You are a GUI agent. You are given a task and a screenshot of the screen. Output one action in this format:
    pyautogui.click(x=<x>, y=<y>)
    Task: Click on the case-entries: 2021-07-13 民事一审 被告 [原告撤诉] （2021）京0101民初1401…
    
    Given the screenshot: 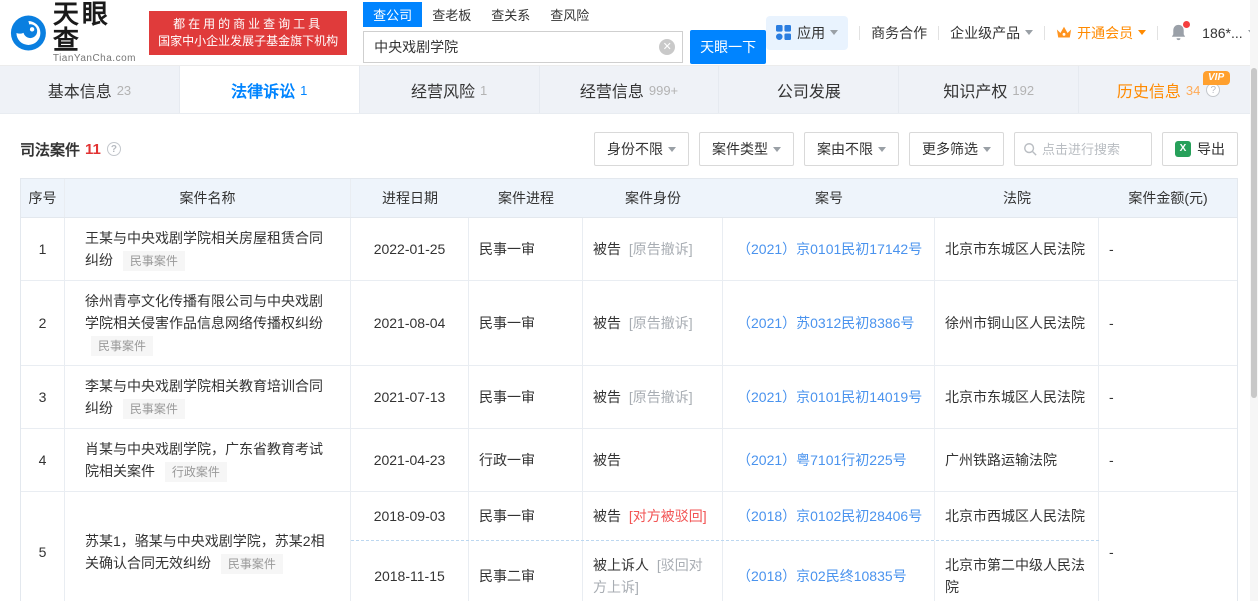 What is the action you would take?
    pyautogui.click(x=725, y=397)
    